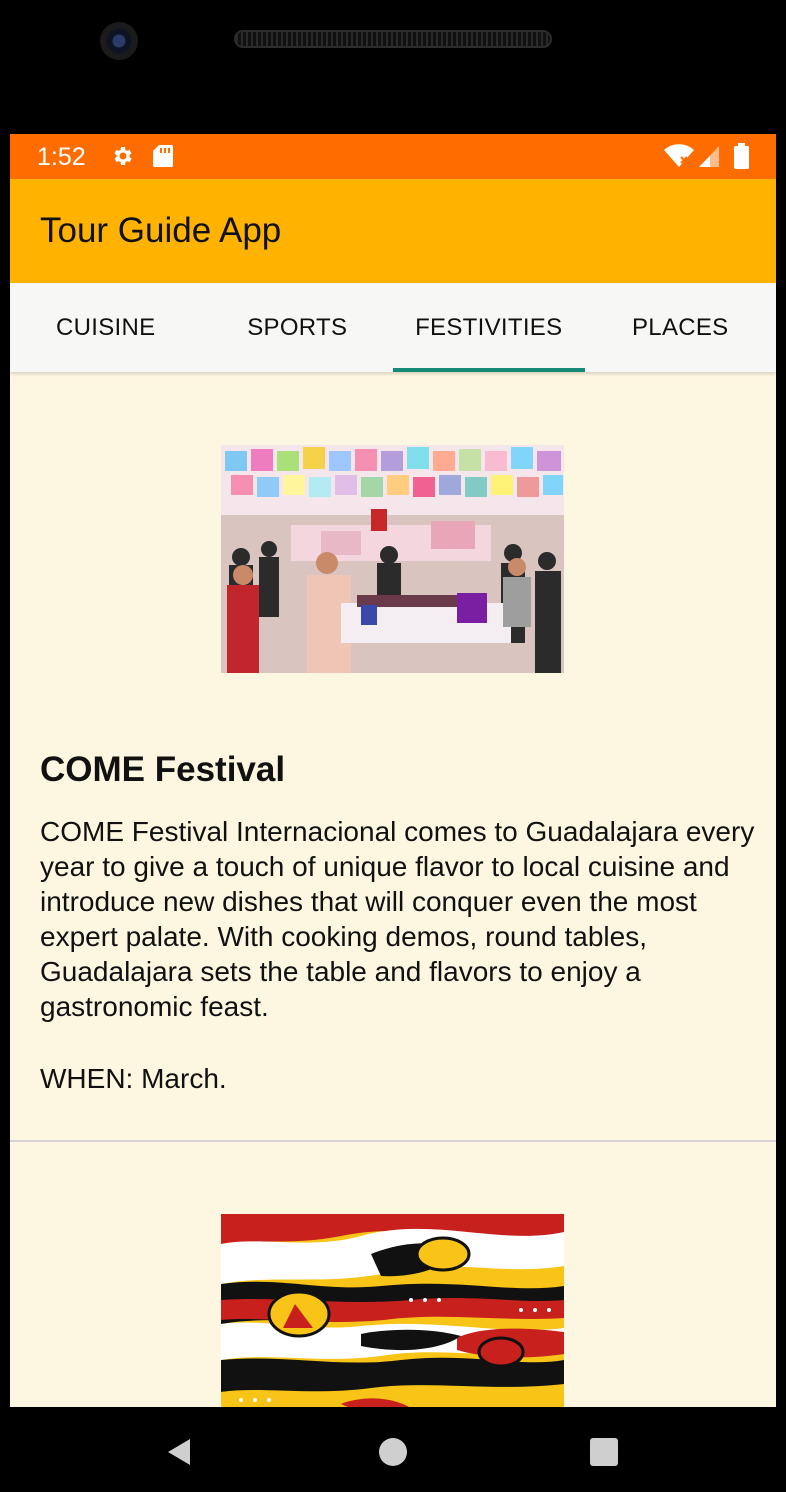 Image resolution: width=786 pixels, height=1492 pixels. What do you see at coordinates (392, 1310) in the screenshot?
I see `colorful-art-illustration` at bounding box center [392, 1310].